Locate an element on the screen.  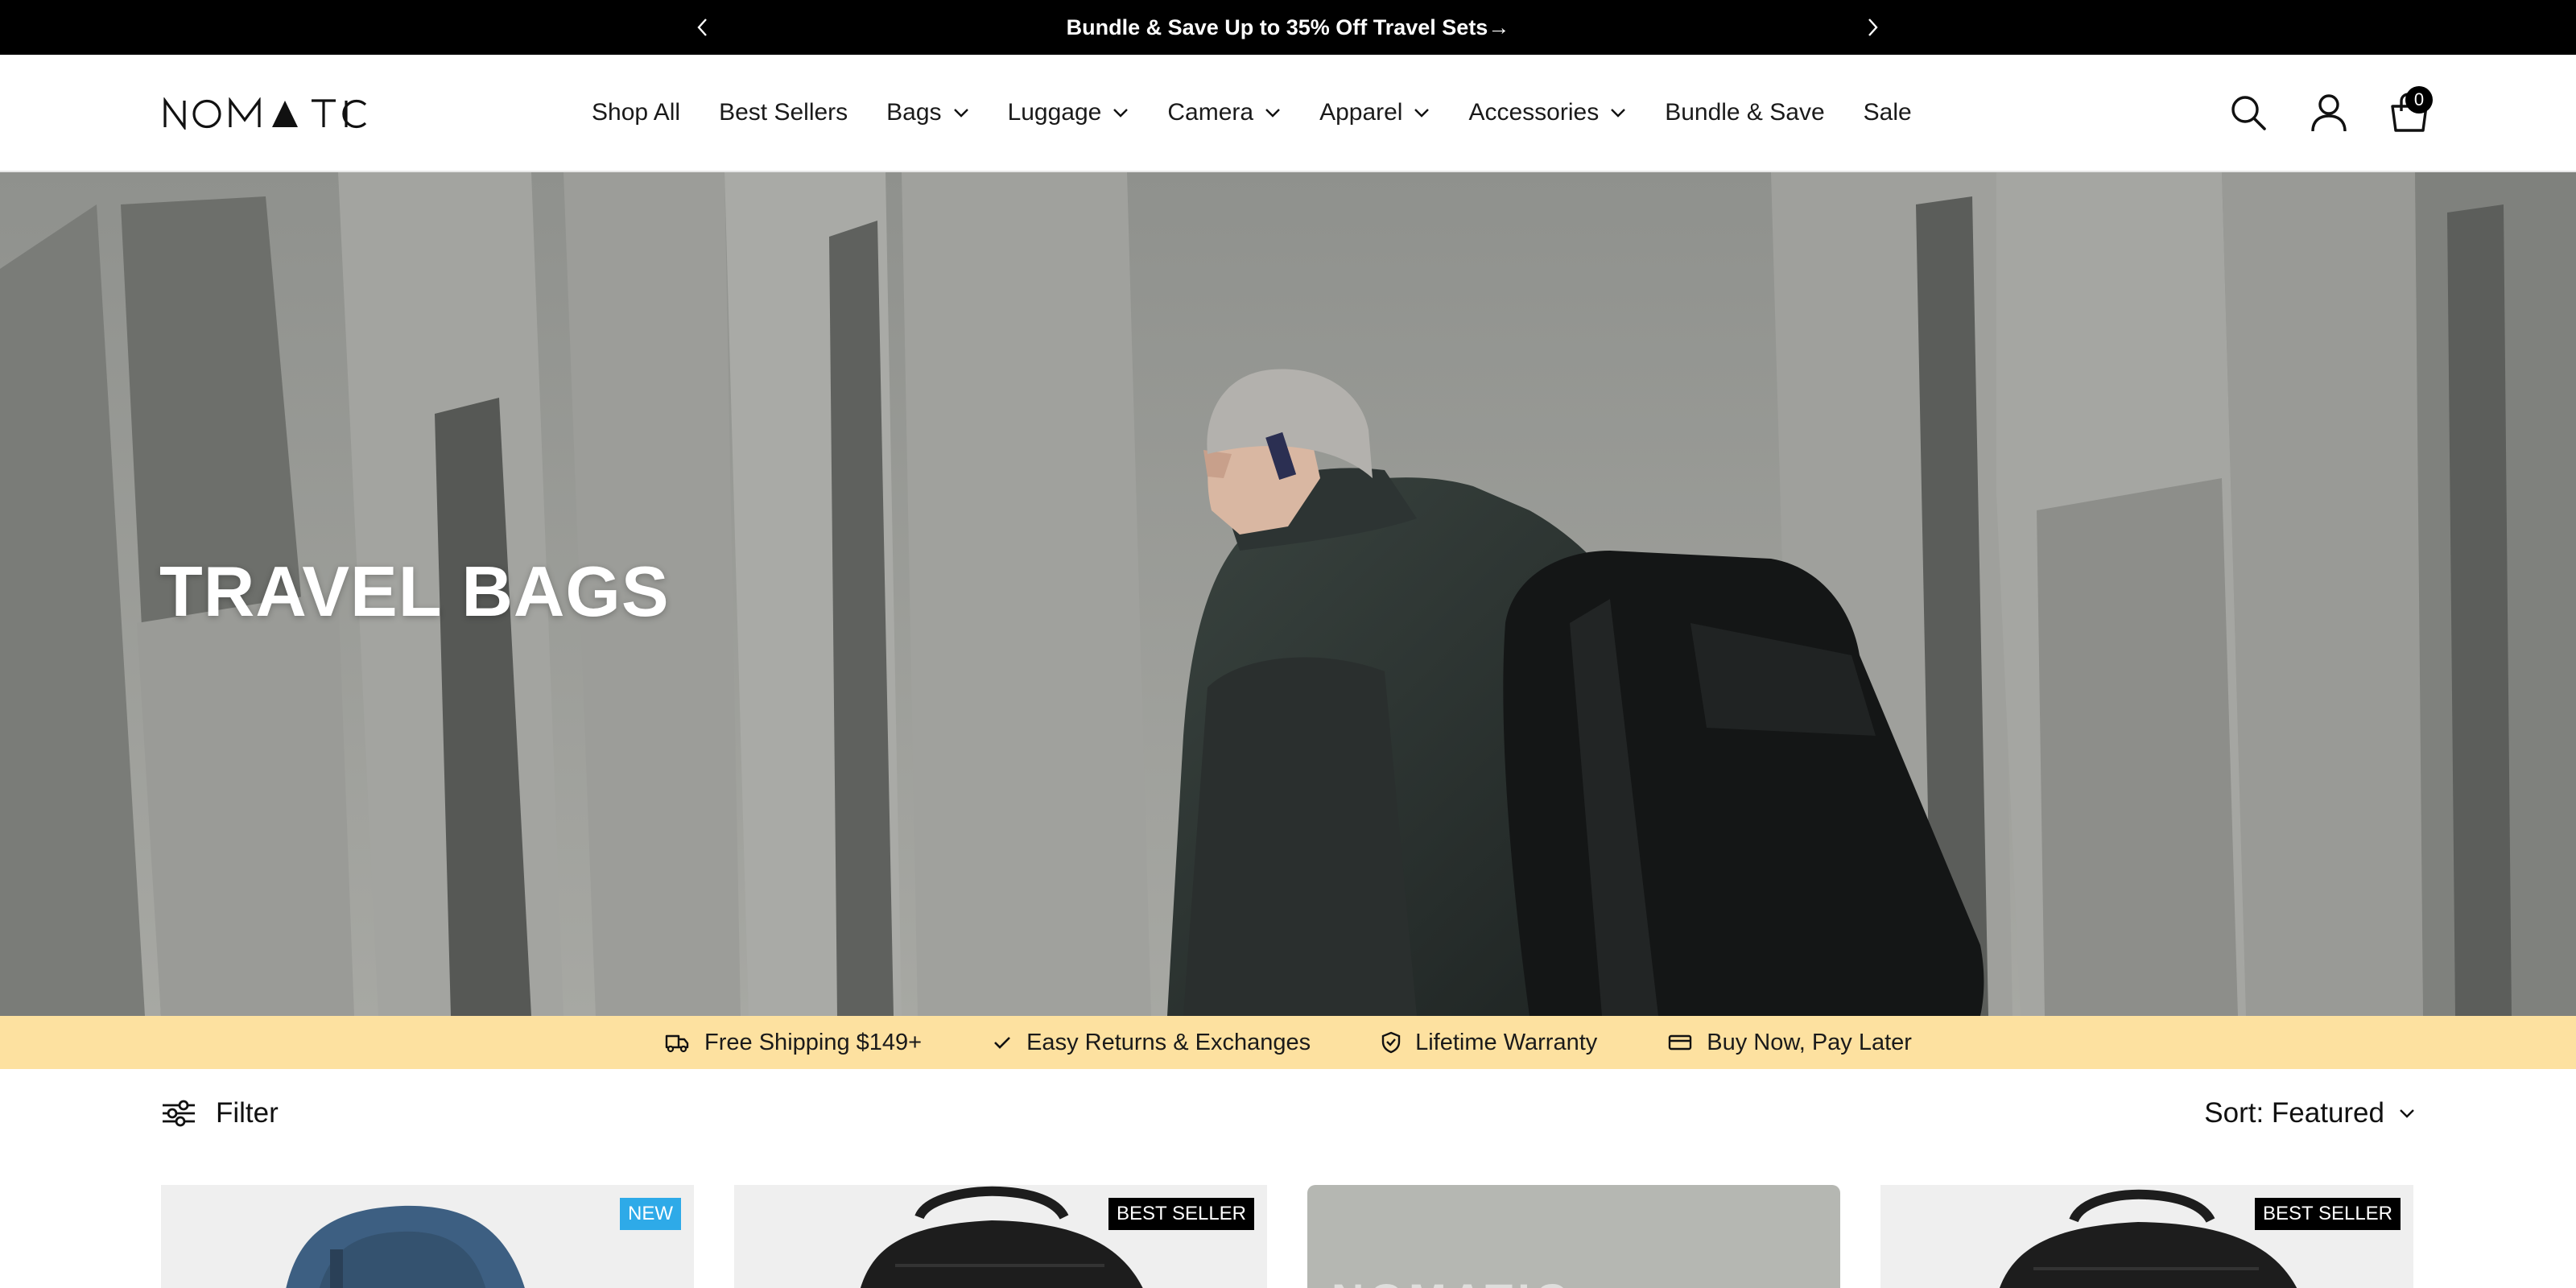
benefit-returns: Easy Returns & Exchanges is located at coordinates (1152, 1043).